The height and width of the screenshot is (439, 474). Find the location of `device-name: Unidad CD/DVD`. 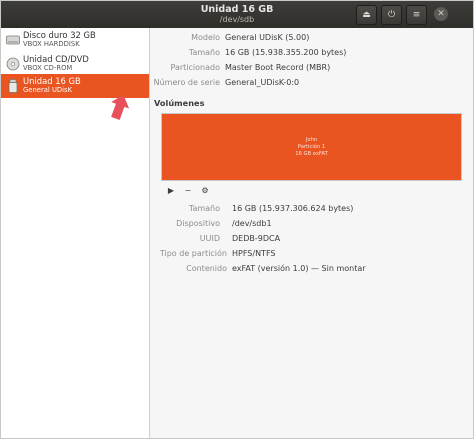

device-name: Unidad CD/DVD is located at coordinates (56, 59).